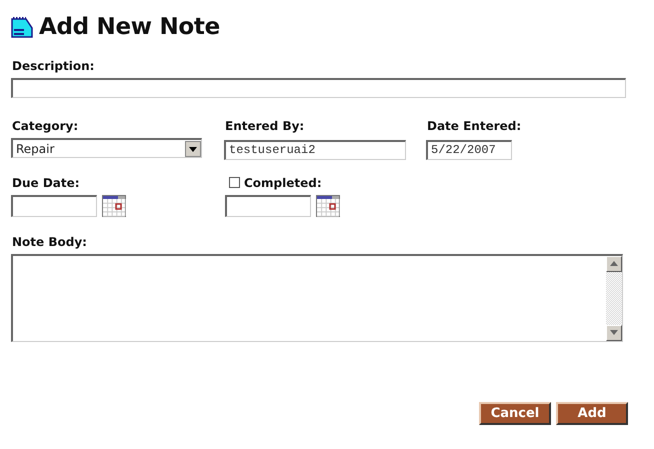  I want to click on cancel-button: Cancel, so click(515, 413).